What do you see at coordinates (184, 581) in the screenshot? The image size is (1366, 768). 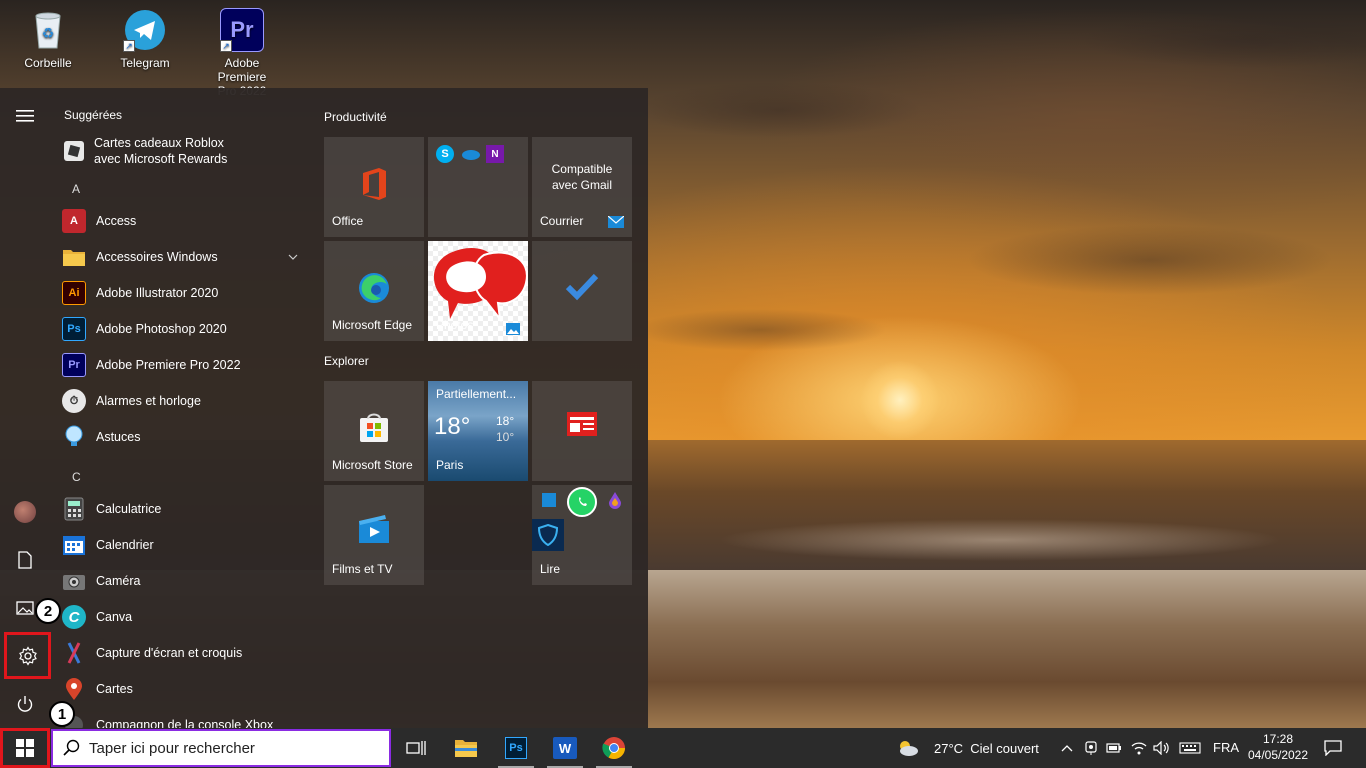 I see `app-item-camera: Caméra` at bounding box center [184, 581].